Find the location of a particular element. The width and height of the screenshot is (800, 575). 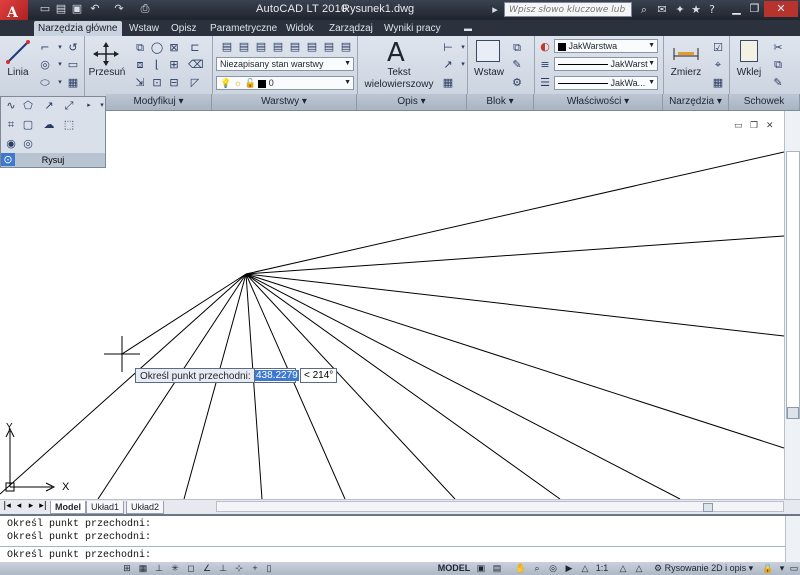

scroll-thumb is located at coordinates (793, 285).